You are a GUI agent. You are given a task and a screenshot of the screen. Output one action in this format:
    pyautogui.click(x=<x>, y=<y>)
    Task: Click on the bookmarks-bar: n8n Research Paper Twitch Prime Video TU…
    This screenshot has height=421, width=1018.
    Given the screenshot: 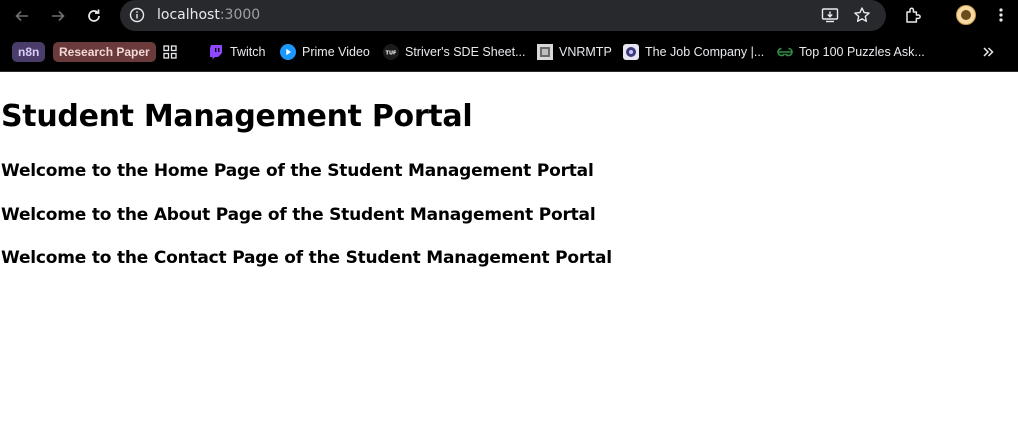 What is the action you would take?
    pyautogui.click(x=509, y=52)
    